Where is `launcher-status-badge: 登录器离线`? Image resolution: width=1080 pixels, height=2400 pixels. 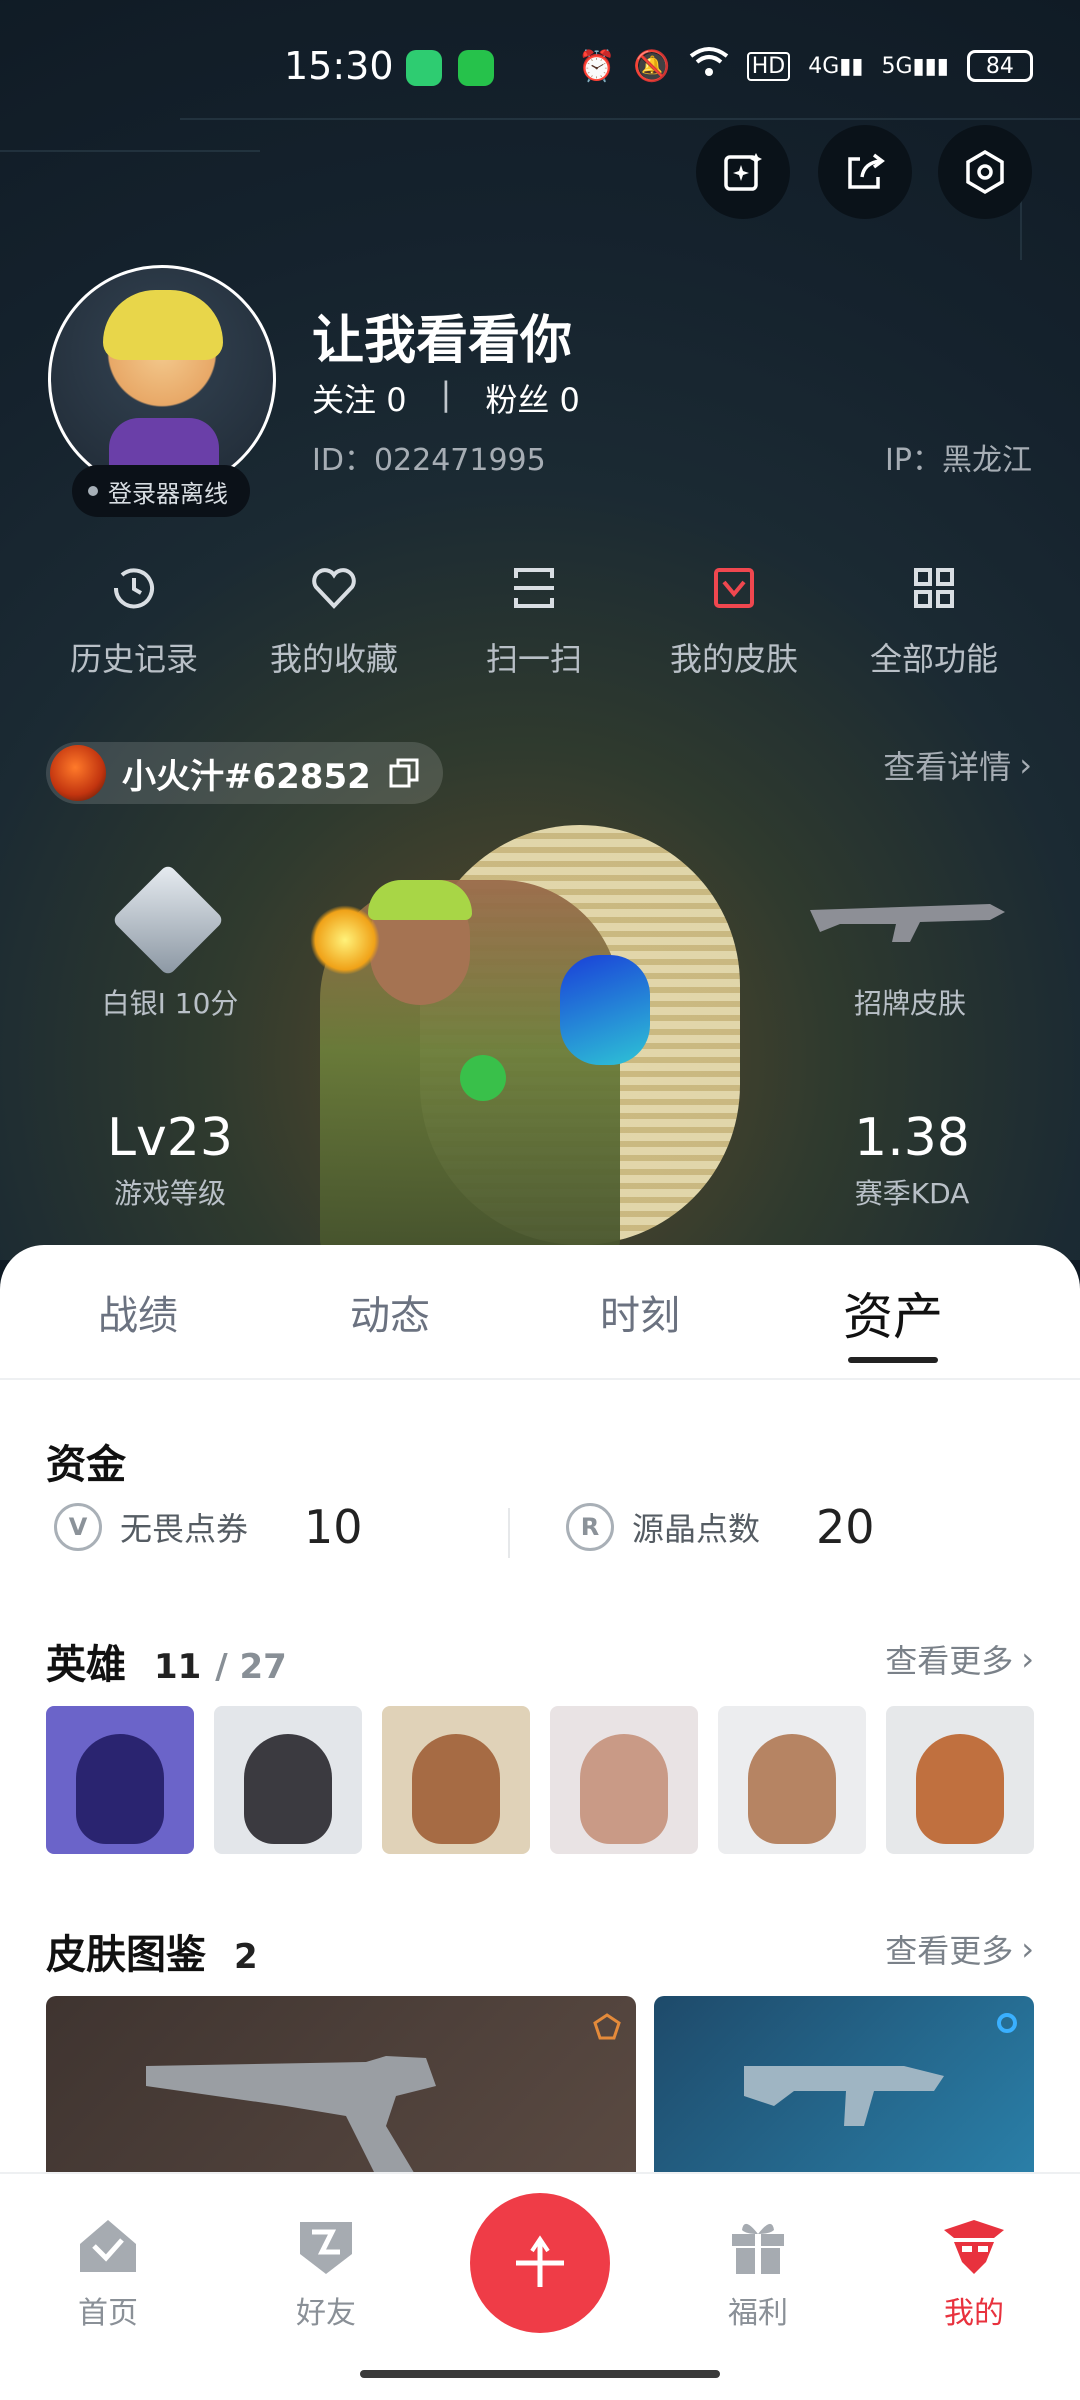
launcher-status-badge: 登录器离线 is located at coordinates (161, 491).